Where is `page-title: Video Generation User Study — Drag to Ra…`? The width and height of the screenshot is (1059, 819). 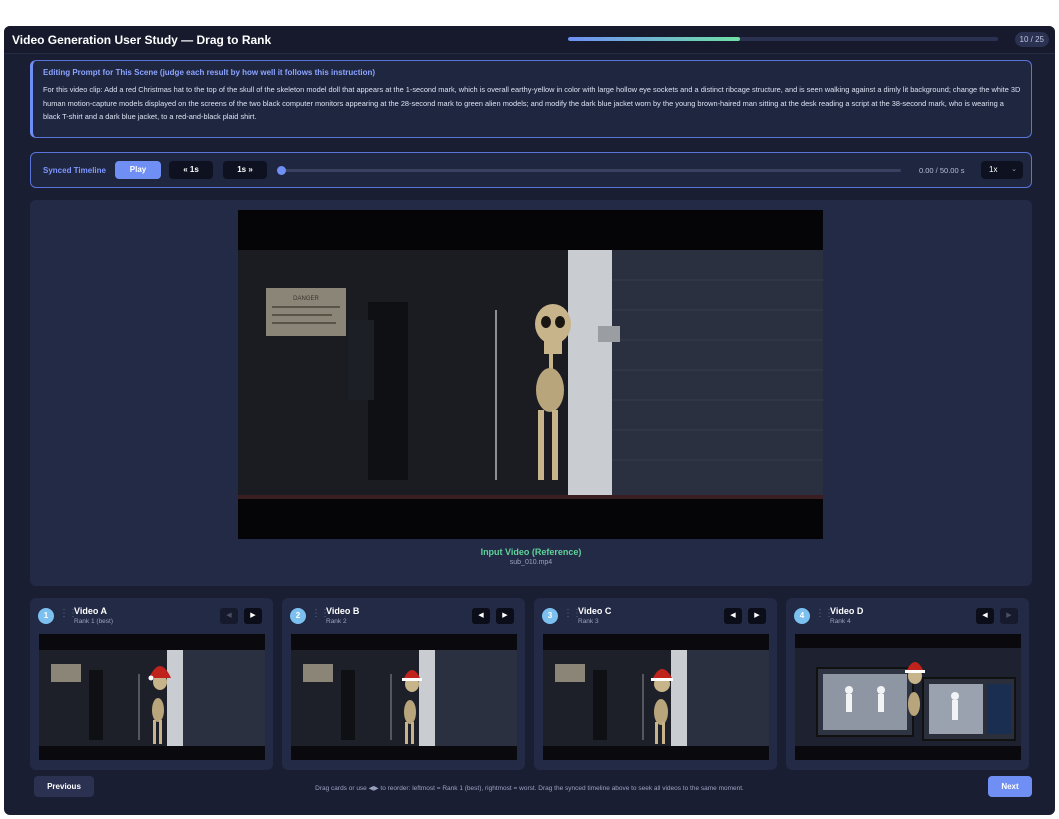
page-title: Video Generation User Study — Drag to Ra… is located at coordinates (142, 40).